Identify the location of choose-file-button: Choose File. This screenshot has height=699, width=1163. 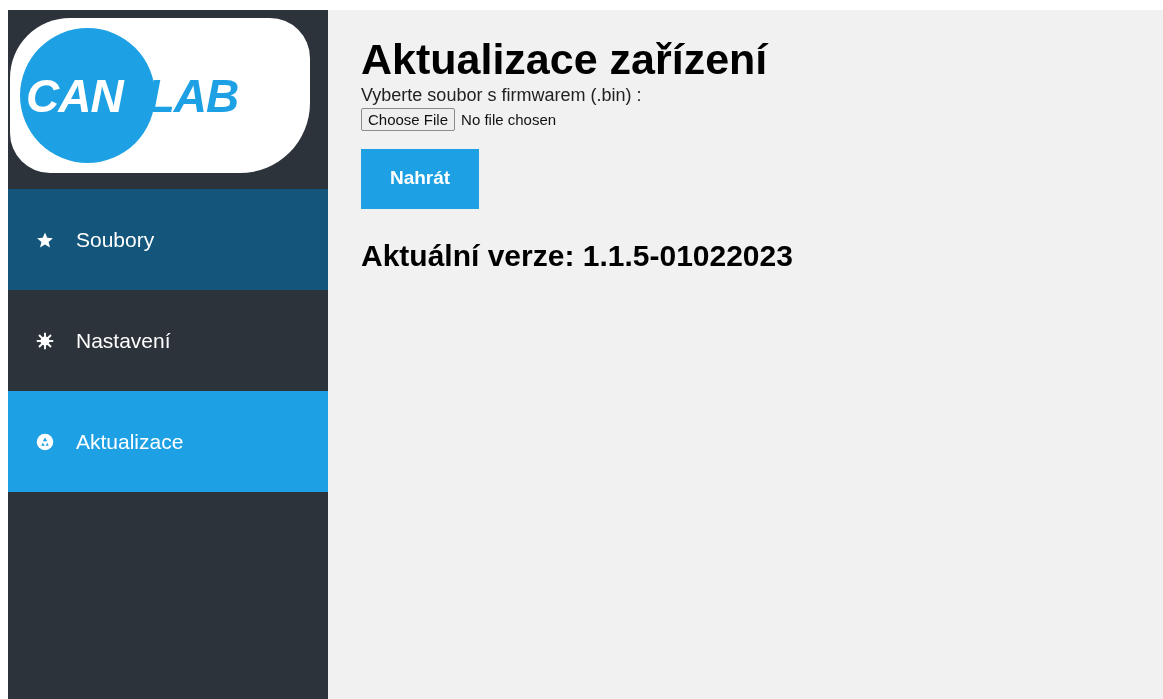
(408, 119).